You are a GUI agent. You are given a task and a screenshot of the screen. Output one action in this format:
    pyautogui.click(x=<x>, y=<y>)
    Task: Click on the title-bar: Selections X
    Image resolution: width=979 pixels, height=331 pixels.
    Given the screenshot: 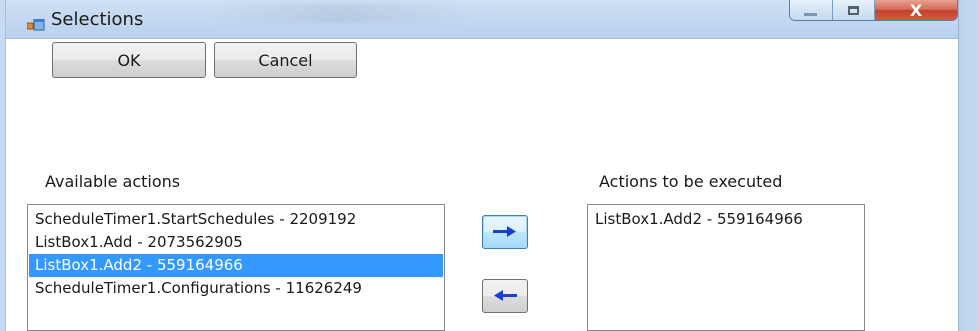 What is the action you would take?
    pyautogui.click(x=489, y=19)
    